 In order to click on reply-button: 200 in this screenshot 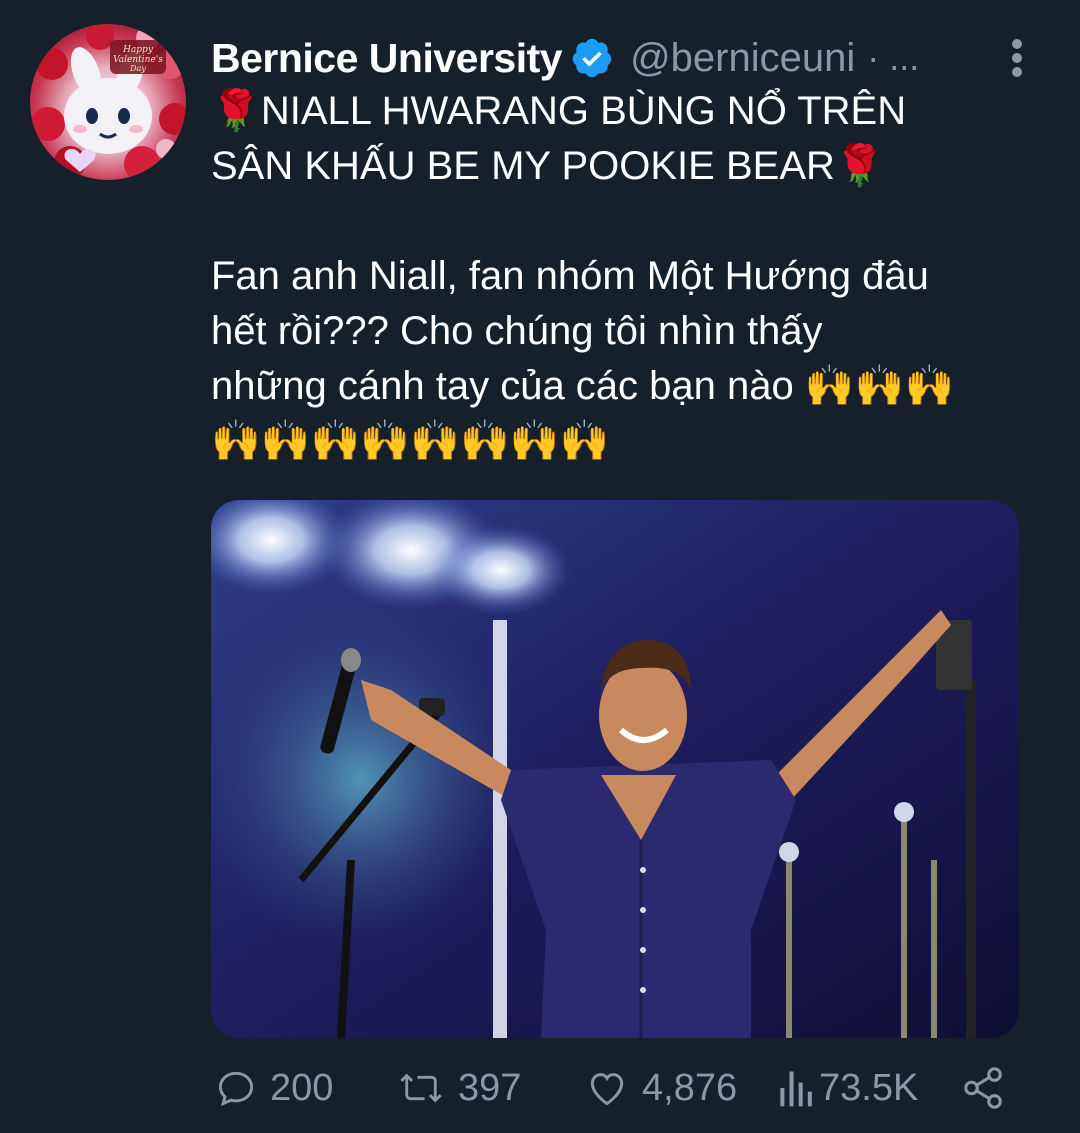, I will do `click(273, 1088)`.